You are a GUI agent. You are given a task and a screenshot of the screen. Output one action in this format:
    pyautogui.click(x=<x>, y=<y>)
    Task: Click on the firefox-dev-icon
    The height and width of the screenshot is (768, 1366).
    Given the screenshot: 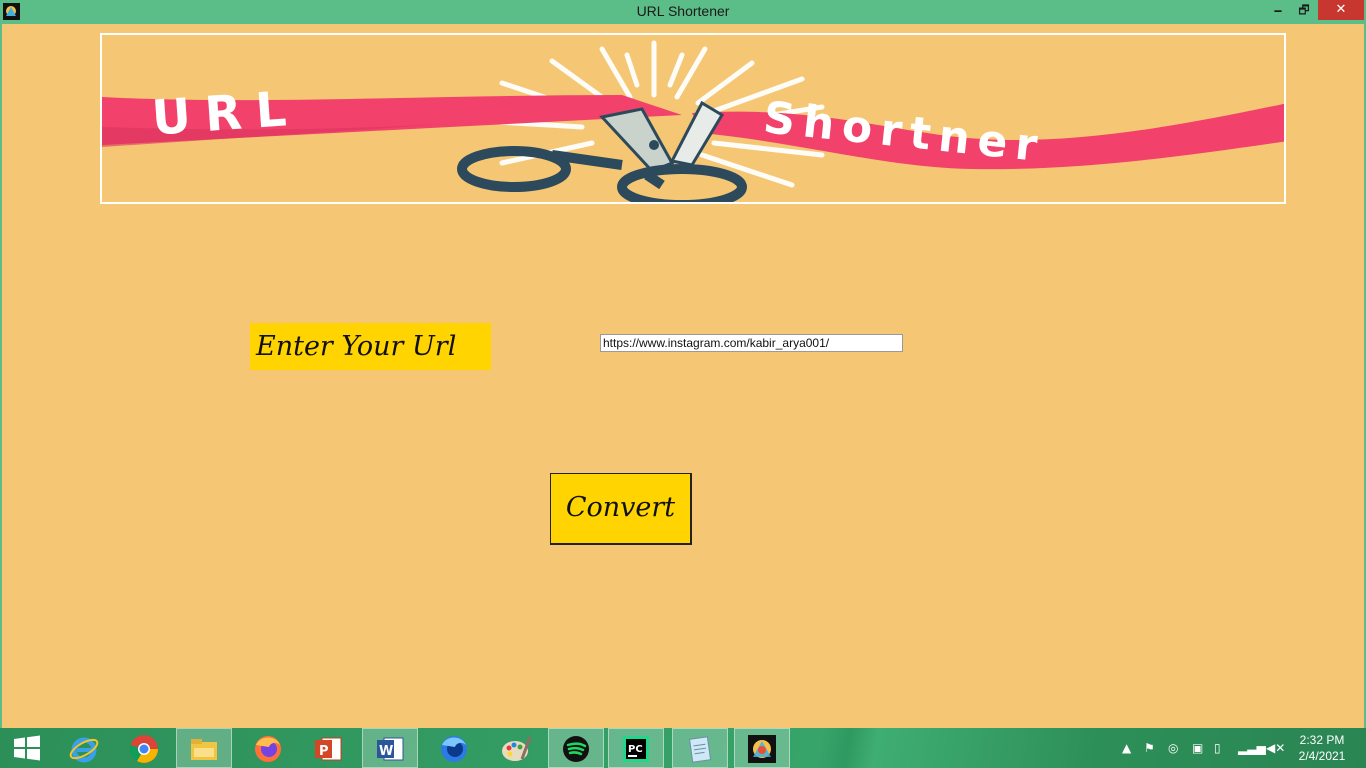 What is the action you would take?
    pyautogui.click(x=454, y=749)
    